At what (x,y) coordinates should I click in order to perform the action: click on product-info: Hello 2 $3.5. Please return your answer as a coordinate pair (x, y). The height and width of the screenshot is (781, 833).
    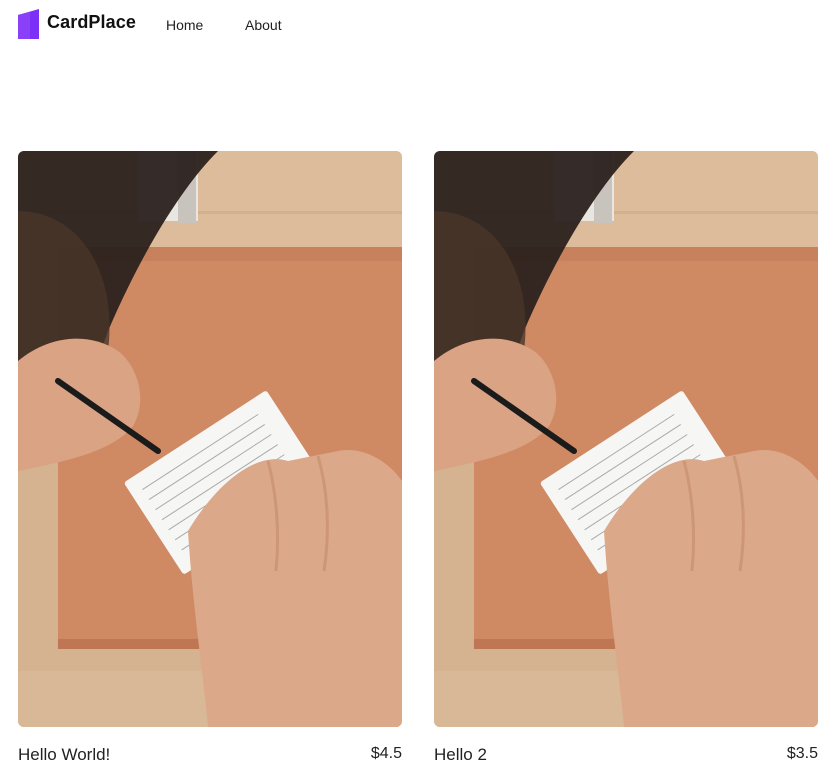
    Looking at the image, I should click on (626, 760).